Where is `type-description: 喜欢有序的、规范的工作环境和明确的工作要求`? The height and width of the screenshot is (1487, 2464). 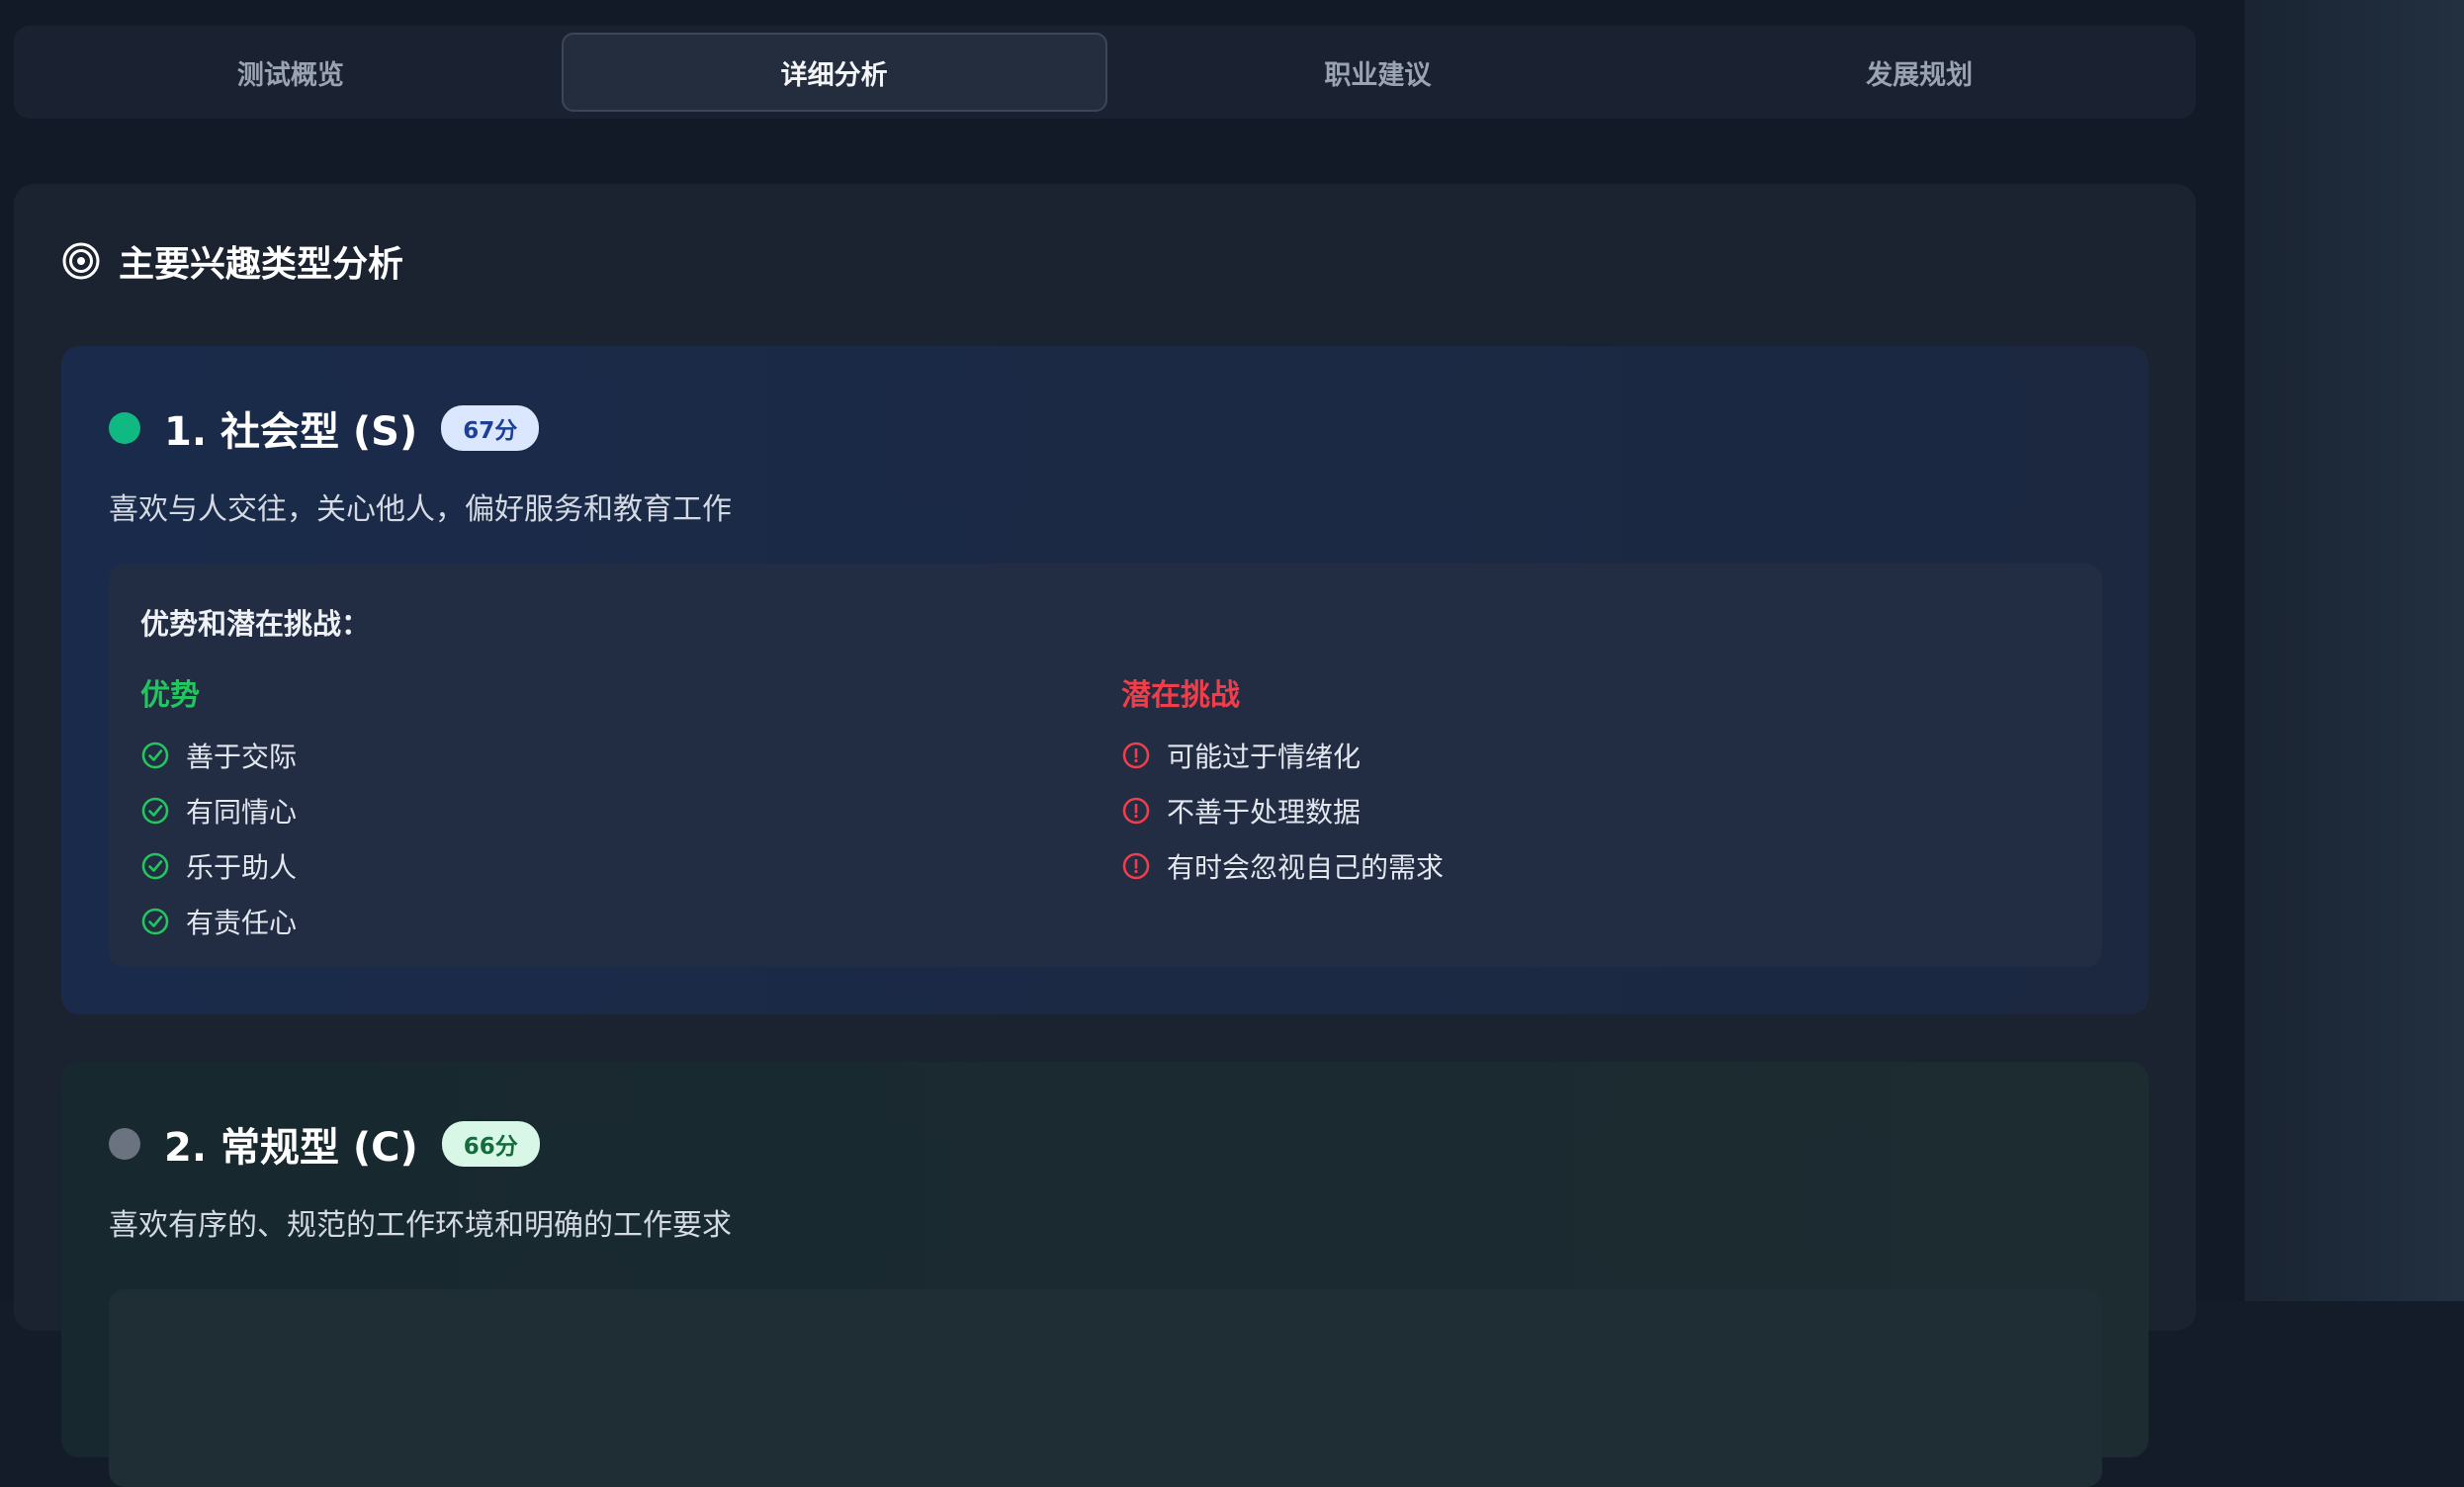 type-description: 喜欢有序的、规范的工作环境和明确的工作要求 is located at coordinates (420, 1226).